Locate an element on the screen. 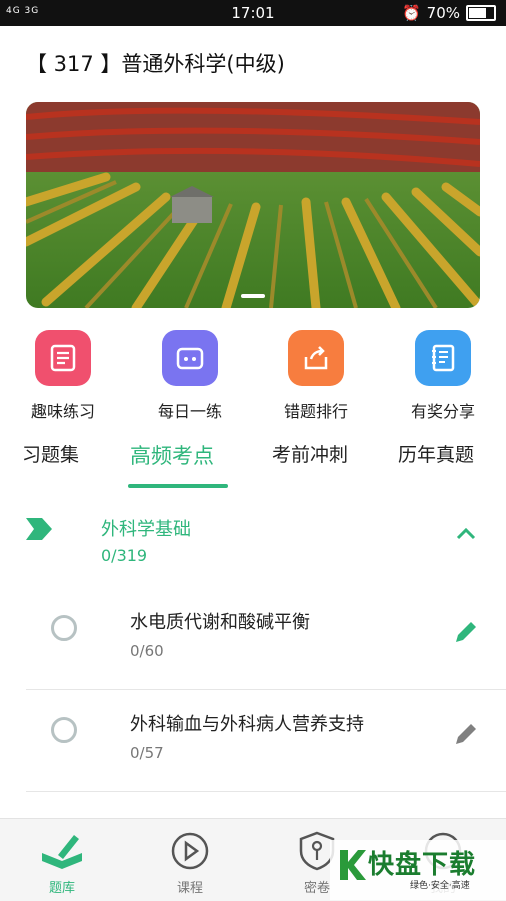 The width and height of the screenshot is (506, 901). tab-exercise-set: 习题集 is located at coordinates (50, 453).